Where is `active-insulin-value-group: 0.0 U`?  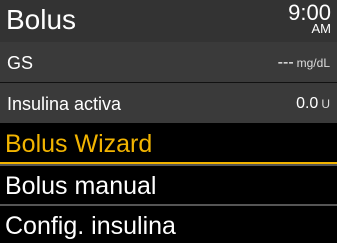 active-insulin-value-group: 0.0 U is located at coordinates (313, 104).